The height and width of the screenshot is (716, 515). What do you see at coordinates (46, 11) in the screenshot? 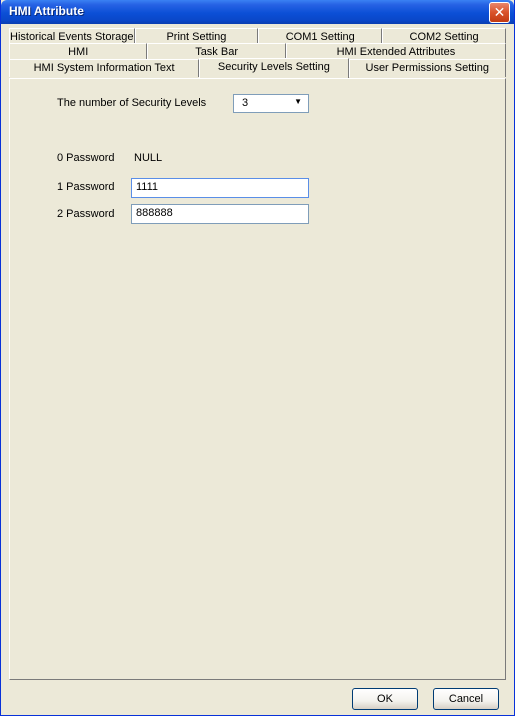
I see `window-title: HMI Attribute` at bounding box center [46, 11].